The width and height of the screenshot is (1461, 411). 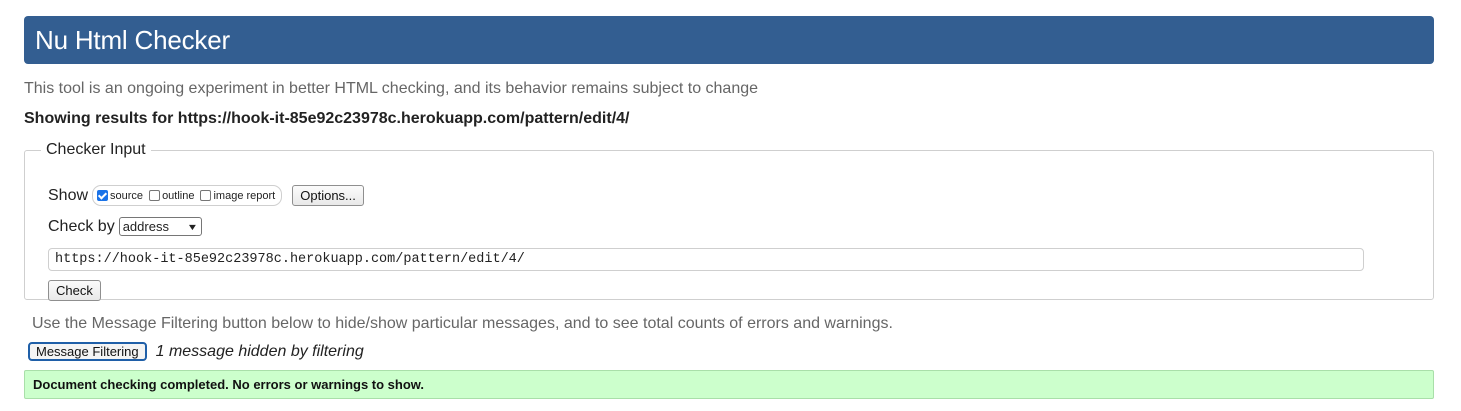 I want to click on show-label: Show, so click(x=68, y=195).